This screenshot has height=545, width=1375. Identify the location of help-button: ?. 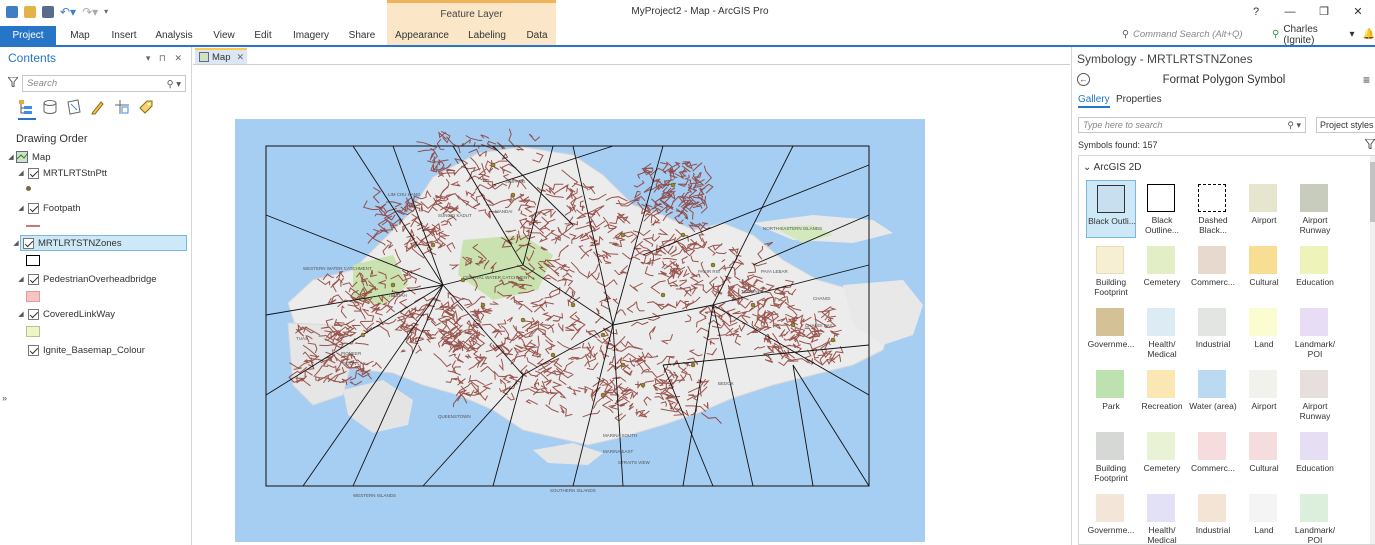
(1256, 12).